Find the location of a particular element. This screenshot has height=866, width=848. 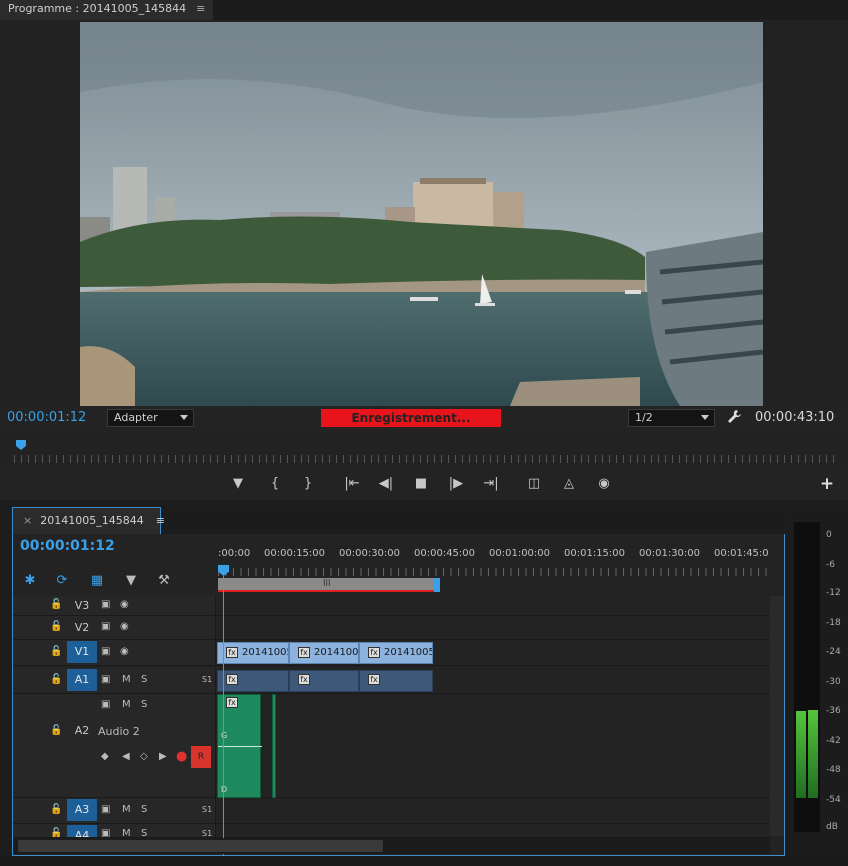

snap-icon: ✱ is located at coordinates (30, 581).